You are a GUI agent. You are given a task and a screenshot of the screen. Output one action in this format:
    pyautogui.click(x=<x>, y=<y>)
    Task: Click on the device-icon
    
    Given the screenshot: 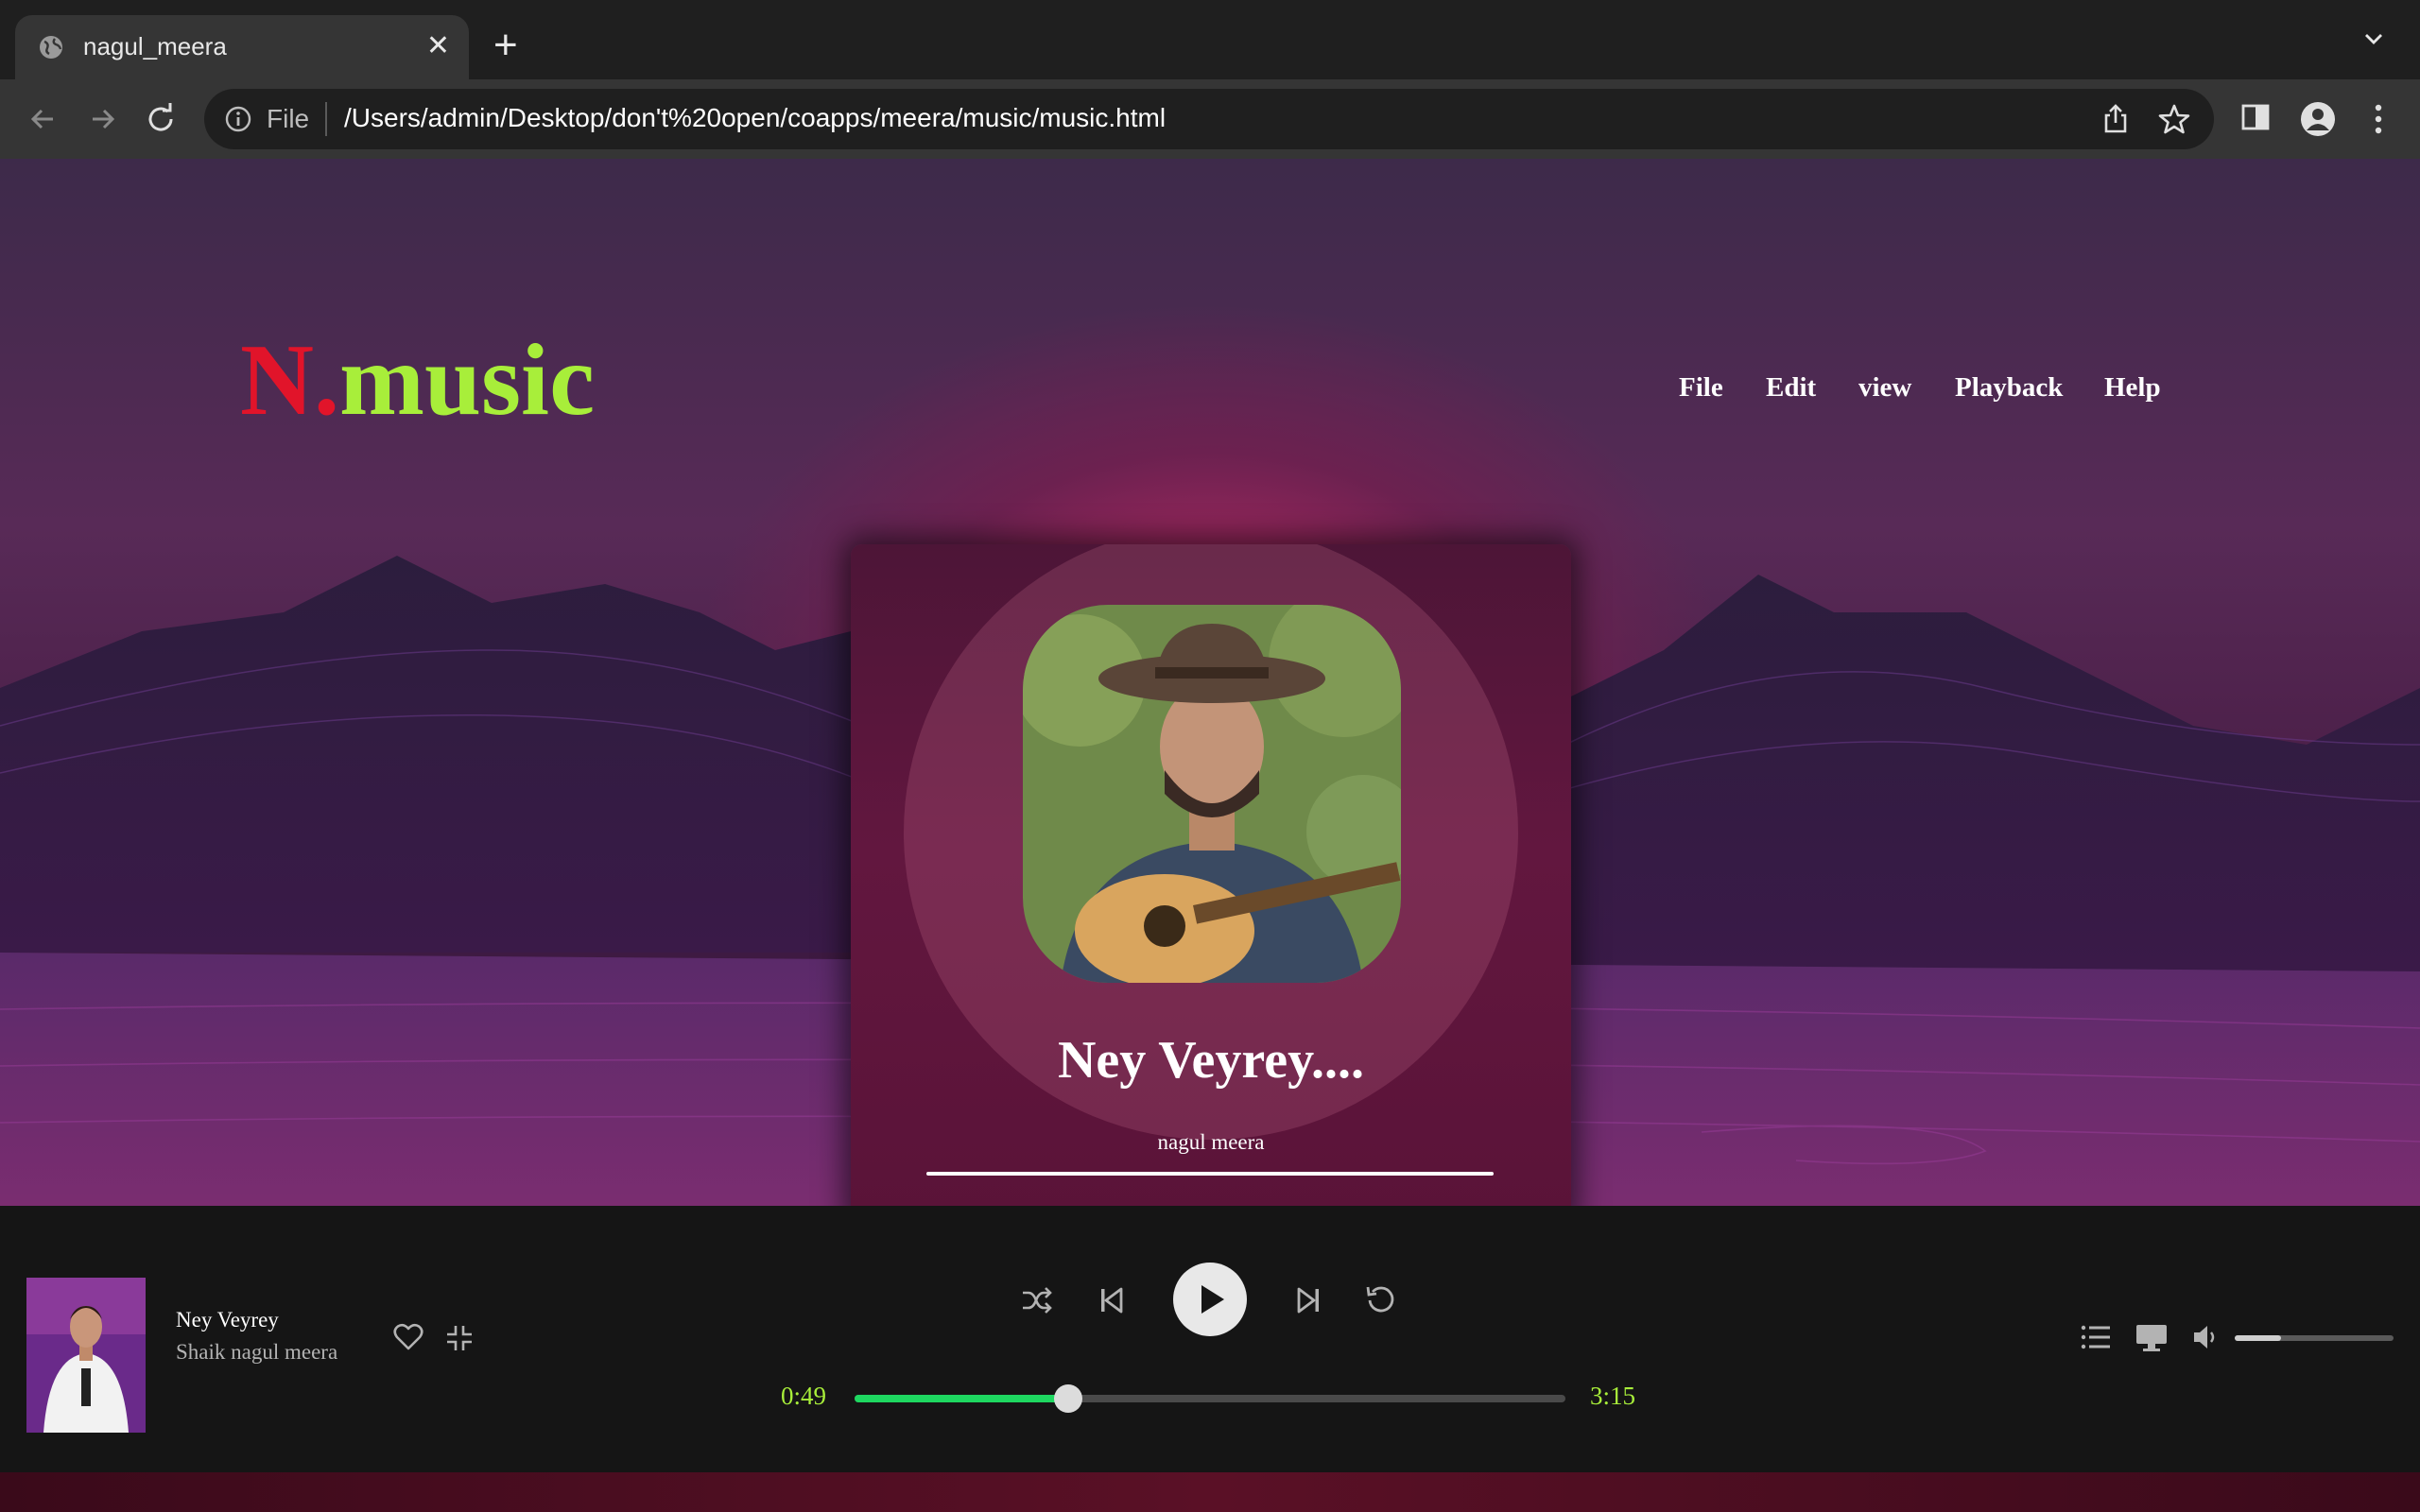 What is the action you would take?
    pyautogui.click(x=2152, y=1340)
    